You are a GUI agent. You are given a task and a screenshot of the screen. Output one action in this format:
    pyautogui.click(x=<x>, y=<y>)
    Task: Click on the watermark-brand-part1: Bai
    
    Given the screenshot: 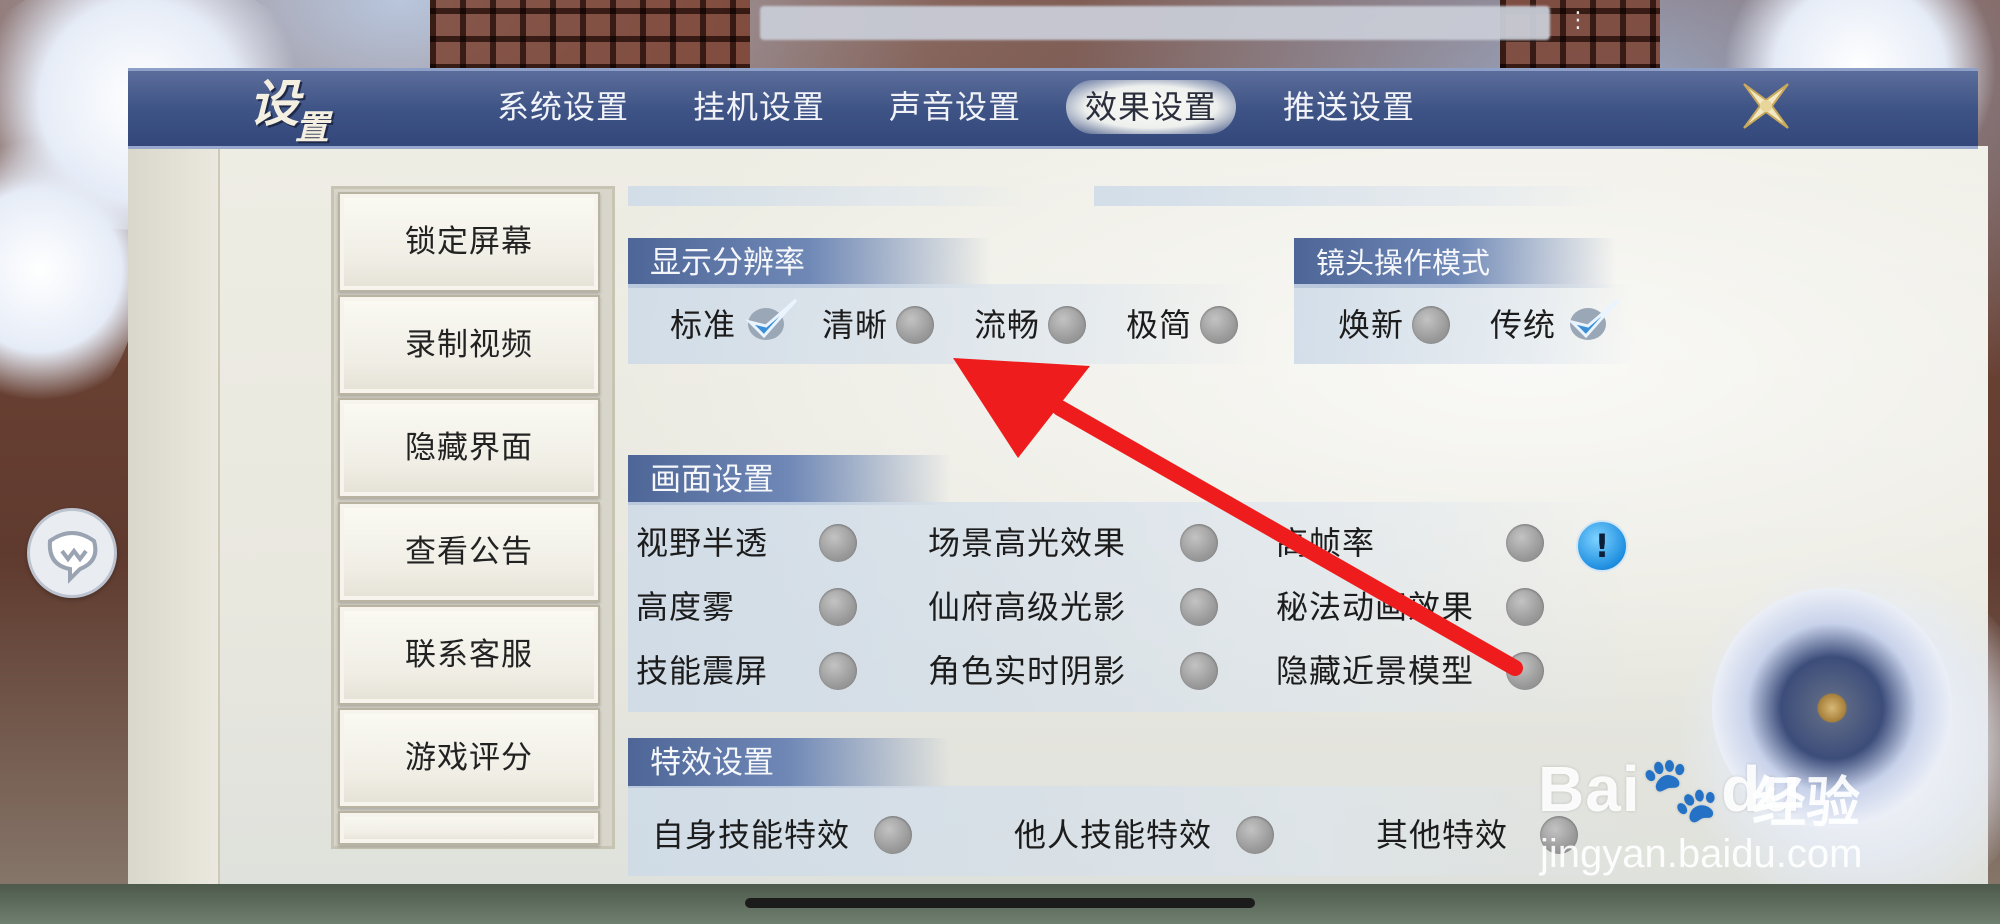 What is the action you would take?
    pyautogui.click(x=1589, y=789)
    